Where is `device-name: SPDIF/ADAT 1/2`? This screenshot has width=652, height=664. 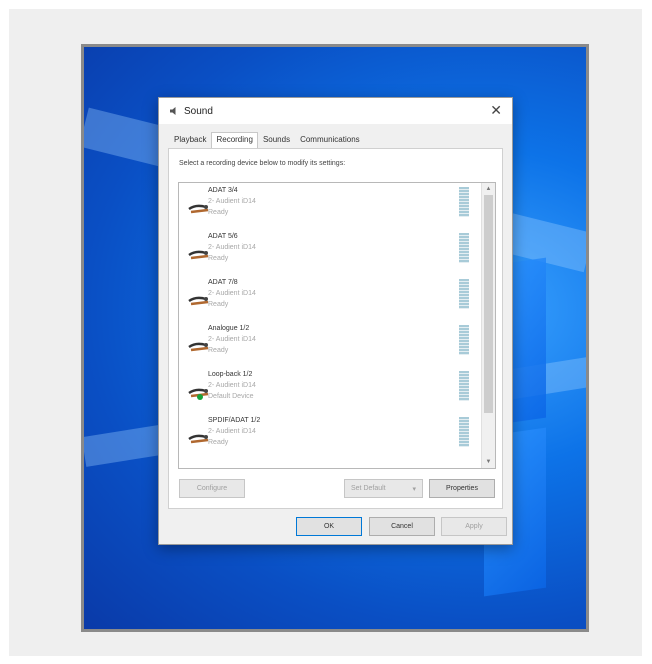 device-name: SPDIF/ADAT 1/2 is located at coordinates (234, 420).